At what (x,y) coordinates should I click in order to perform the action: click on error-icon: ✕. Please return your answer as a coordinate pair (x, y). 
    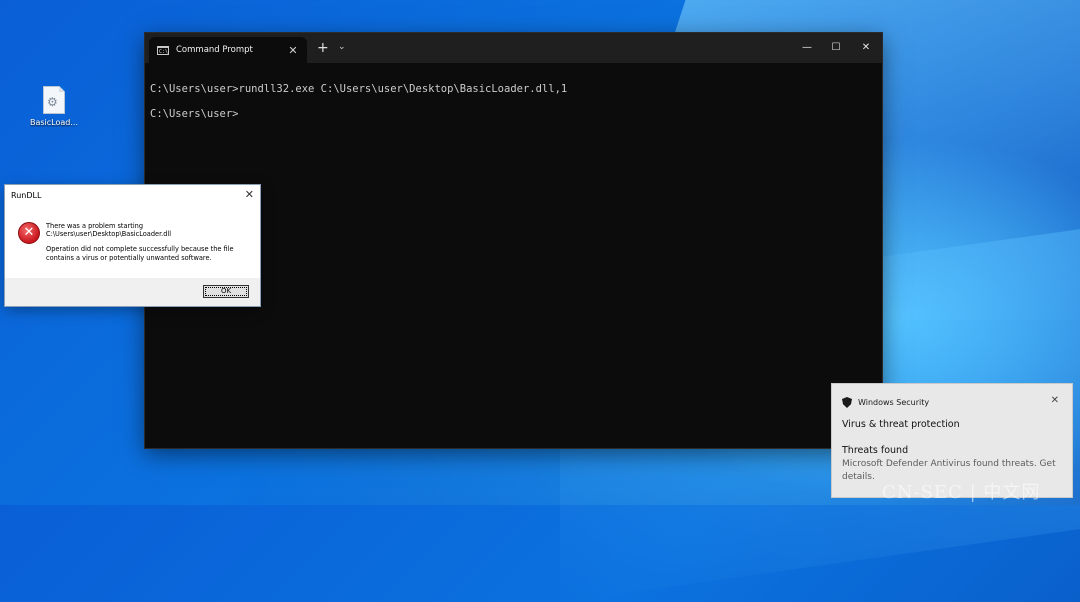
    Looking at the image, I should click on (29, 233).